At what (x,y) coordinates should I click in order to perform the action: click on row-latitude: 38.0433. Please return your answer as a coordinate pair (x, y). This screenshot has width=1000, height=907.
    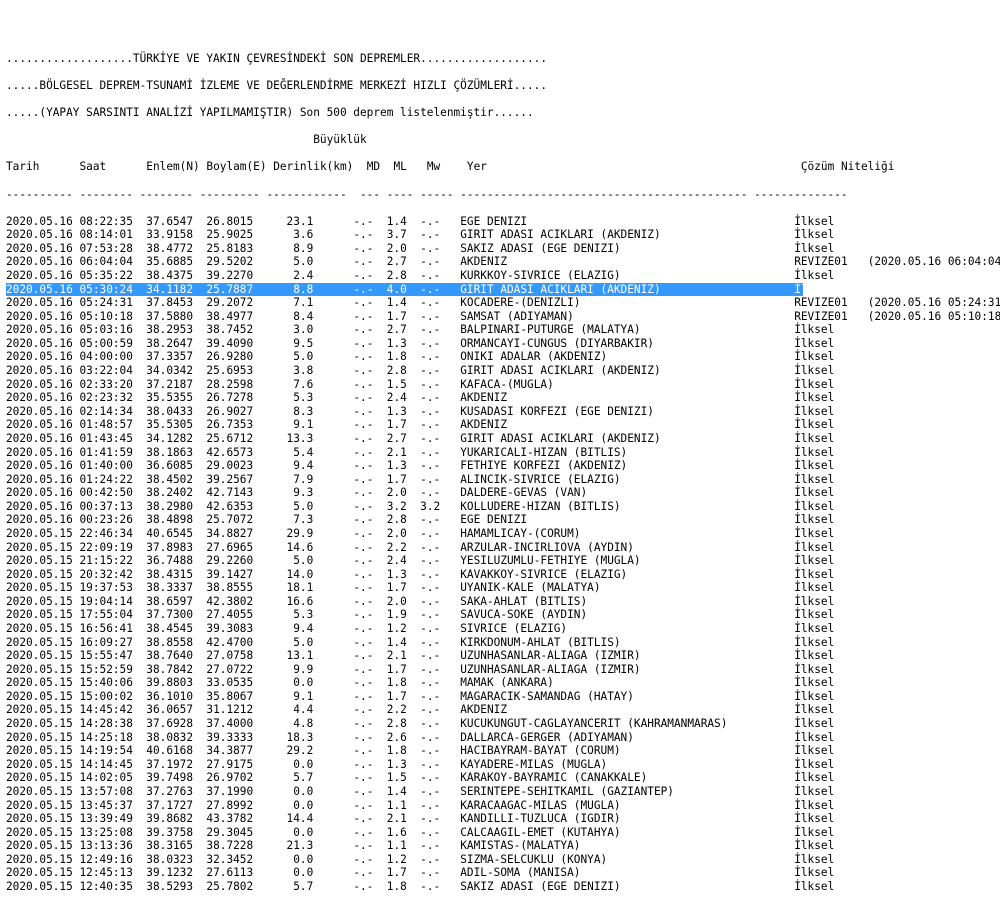
    Looking at the image, I should click on (176, 411).